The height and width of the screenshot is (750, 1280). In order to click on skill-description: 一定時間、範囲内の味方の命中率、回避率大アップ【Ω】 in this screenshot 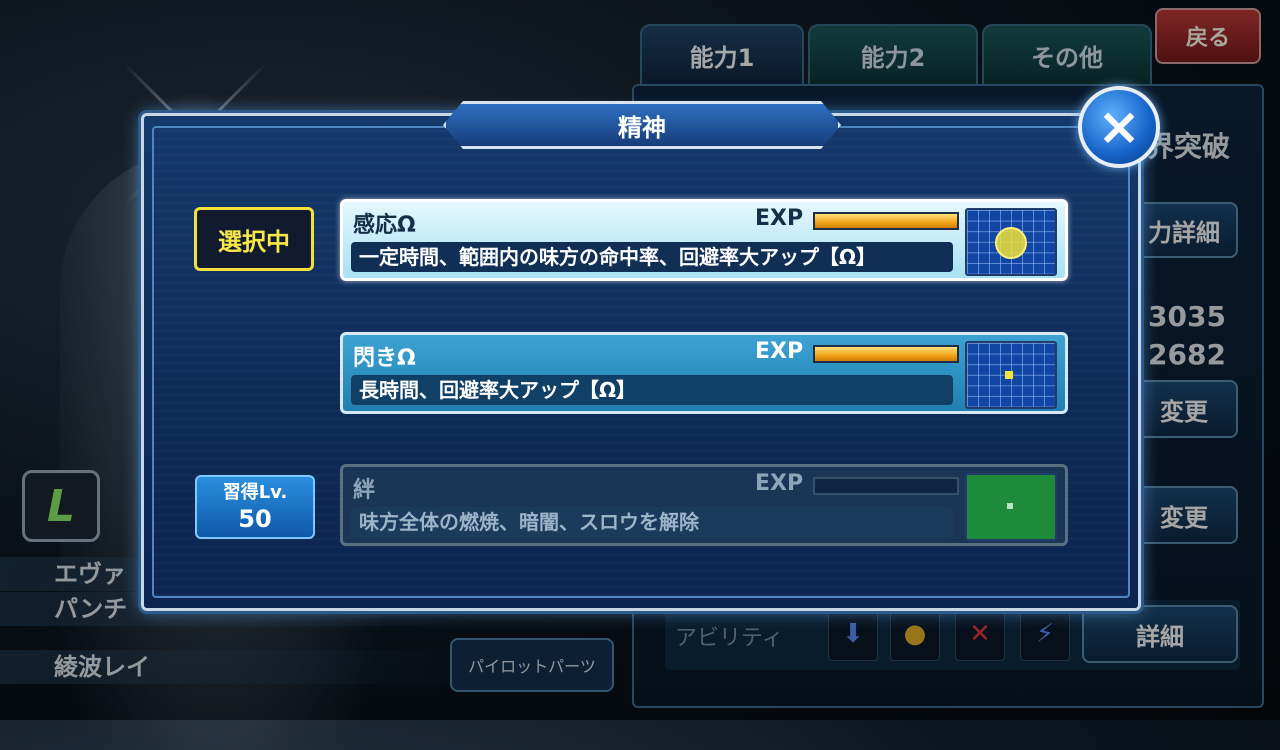, I will do `click(652, 257)`.